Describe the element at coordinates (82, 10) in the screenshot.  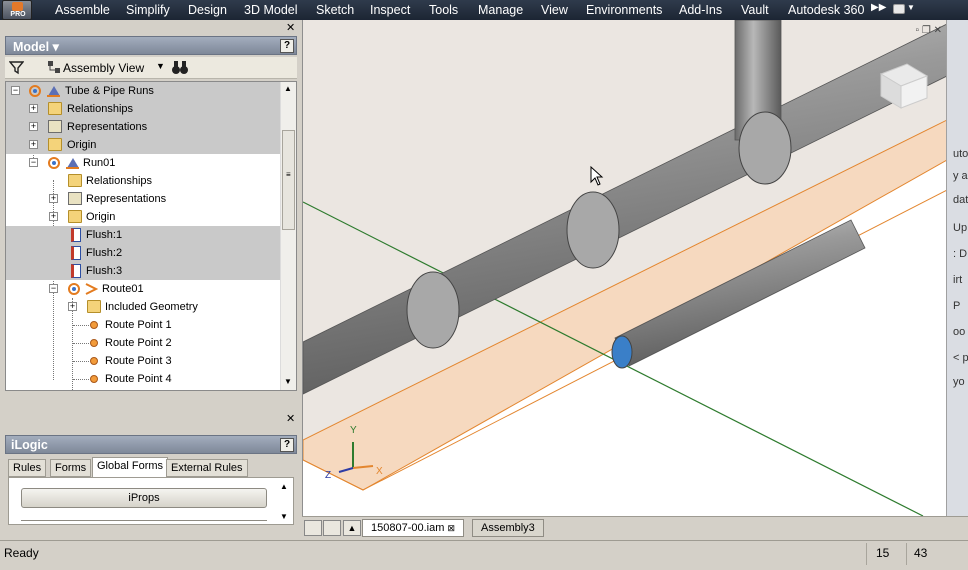
I see `tab-assemble: Assemble` at that location.